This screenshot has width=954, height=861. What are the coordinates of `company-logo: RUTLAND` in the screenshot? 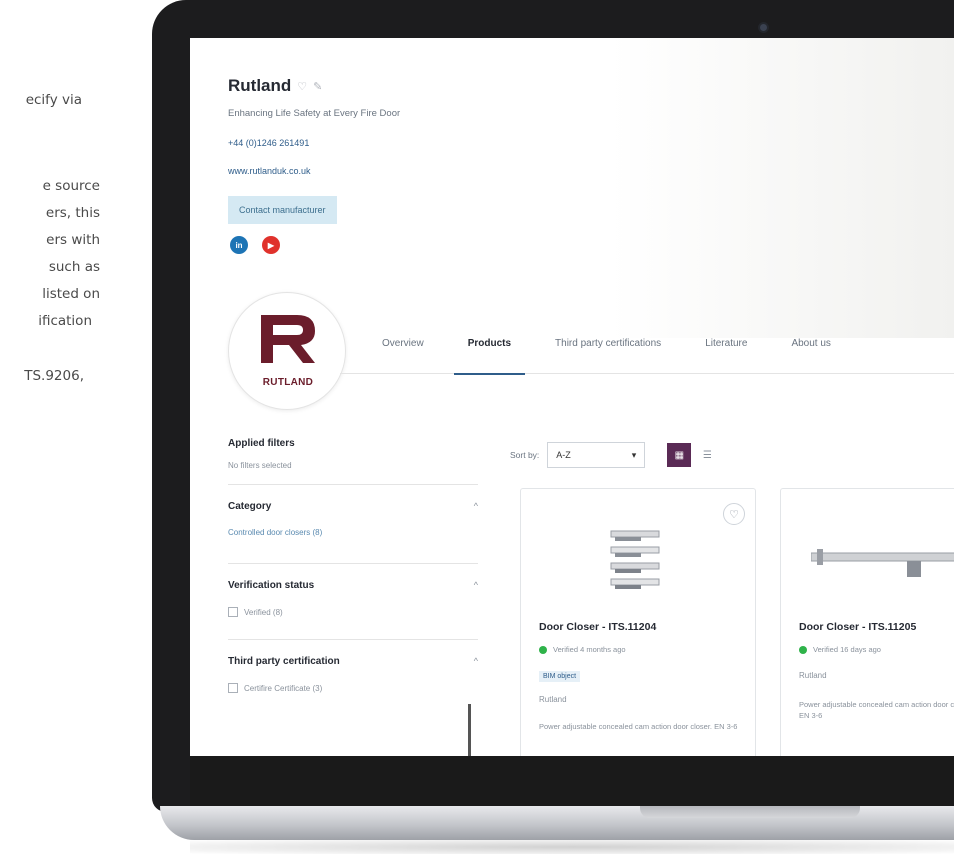 It's located at (287, 351).